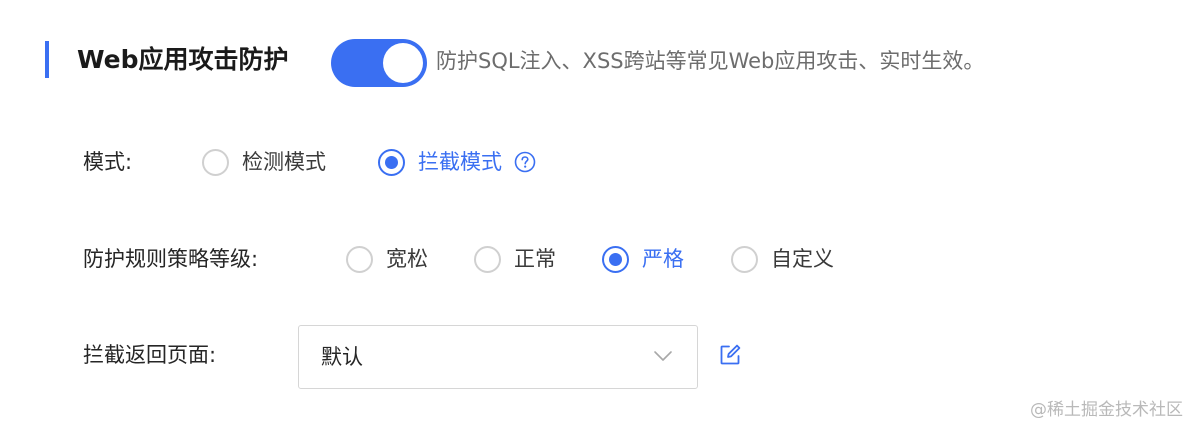  What do you see at coordinates (730, 355) in the screenshot?
I see `edit-icon` at bounding box center [730, 355].